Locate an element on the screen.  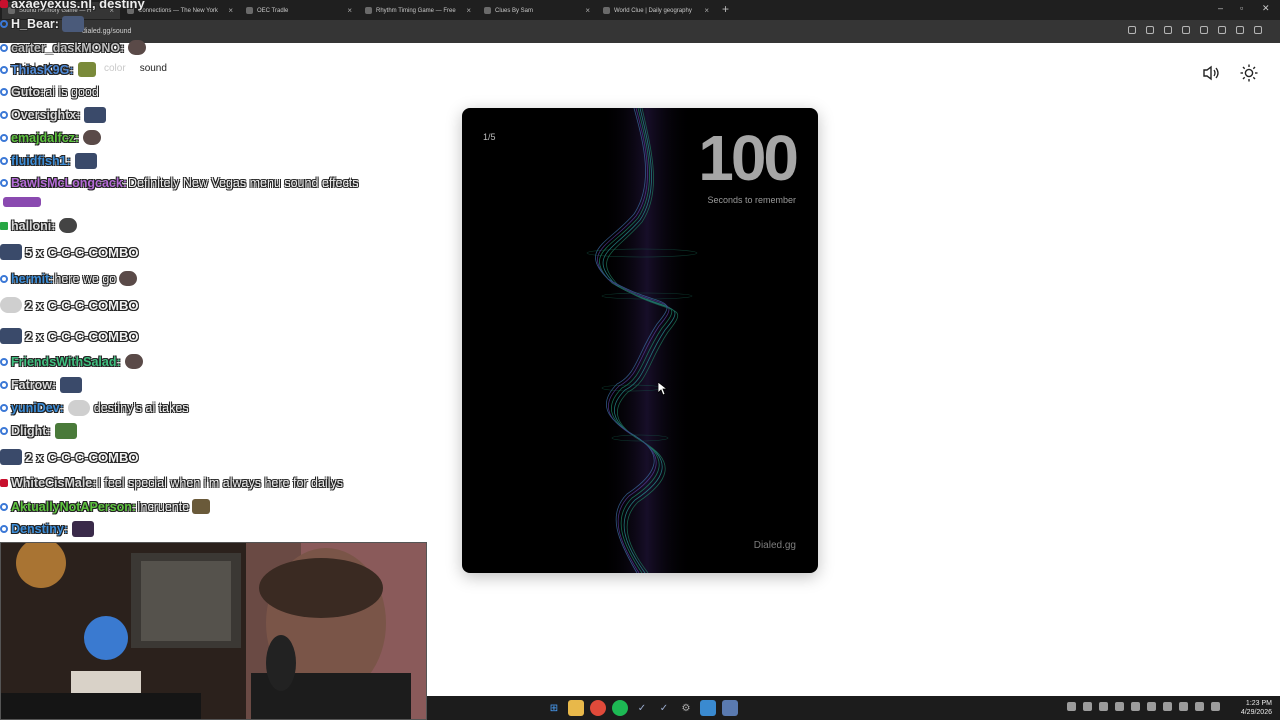
spotify-icon is located at coordinates (620, 708).